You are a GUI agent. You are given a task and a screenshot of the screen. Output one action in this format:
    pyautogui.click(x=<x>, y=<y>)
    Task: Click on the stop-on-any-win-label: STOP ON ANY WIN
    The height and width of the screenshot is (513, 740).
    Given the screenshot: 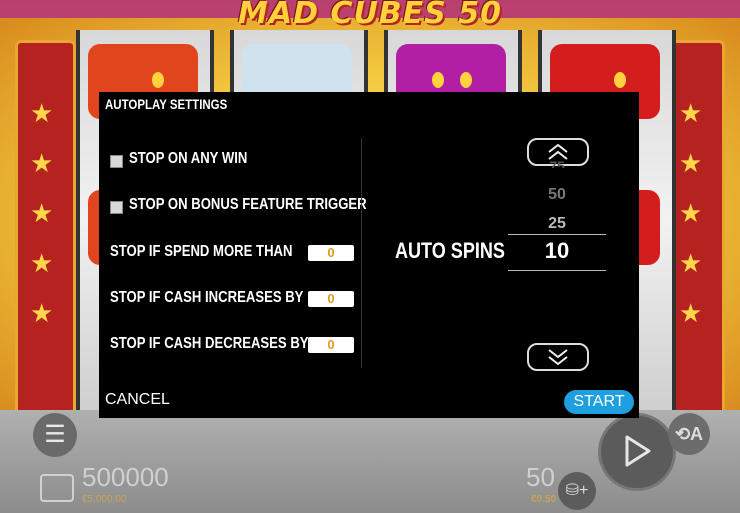 What is the action you would take?
    pyautogui.click(x=188, y=158)
    